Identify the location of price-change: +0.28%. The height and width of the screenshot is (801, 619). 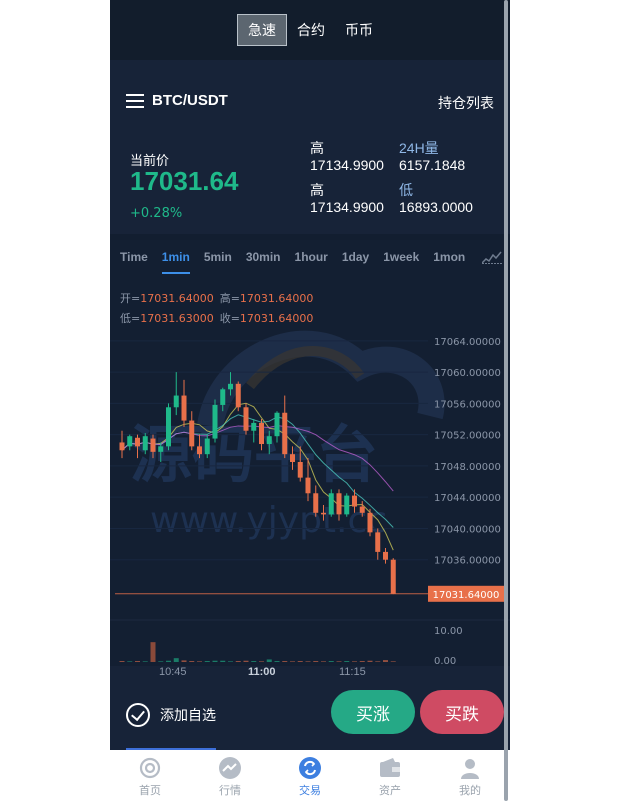
(156, 213).